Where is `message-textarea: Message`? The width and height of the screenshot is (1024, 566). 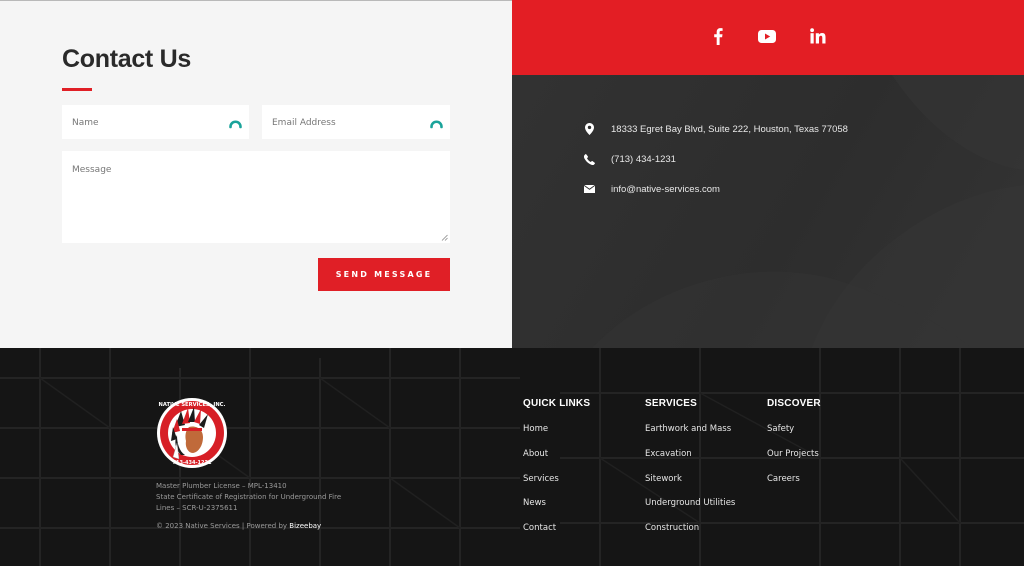 message-textarea: Message is located at coordinates (256, 197).